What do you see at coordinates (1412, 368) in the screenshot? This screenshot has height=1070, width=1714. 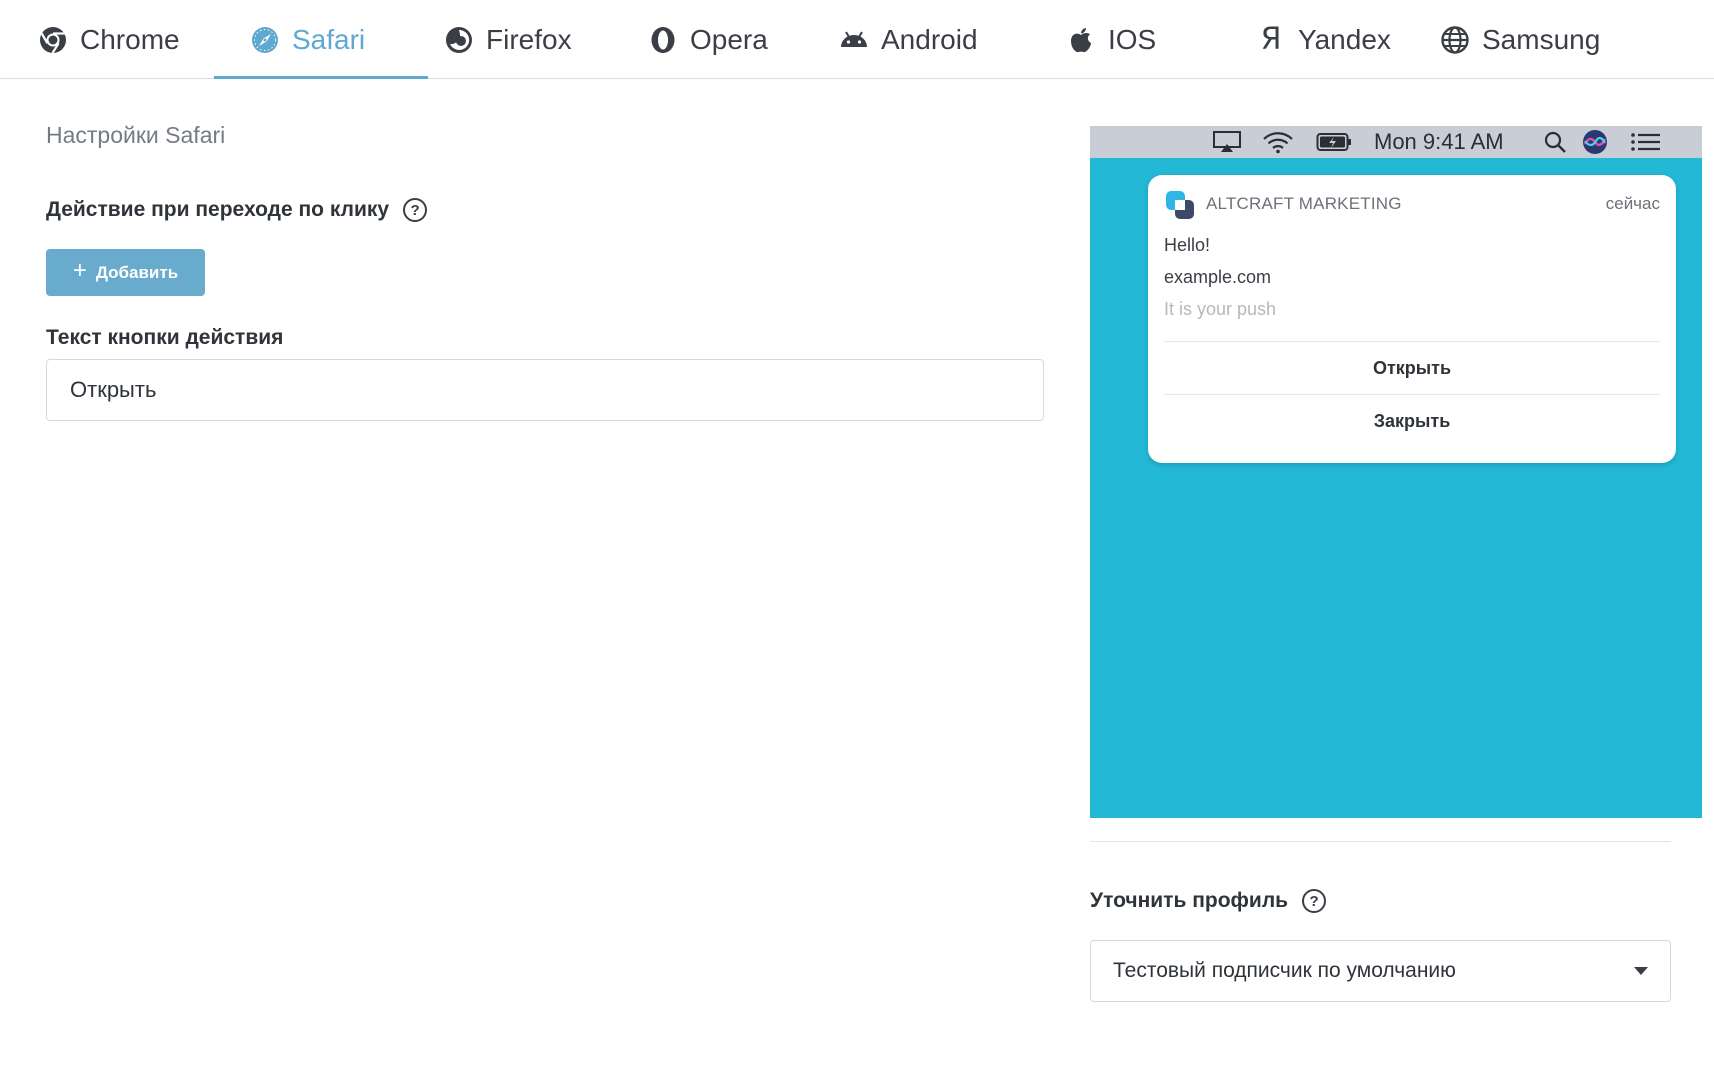 I see `notification-open-button: Открыть` at bounding box center [1412, 368].